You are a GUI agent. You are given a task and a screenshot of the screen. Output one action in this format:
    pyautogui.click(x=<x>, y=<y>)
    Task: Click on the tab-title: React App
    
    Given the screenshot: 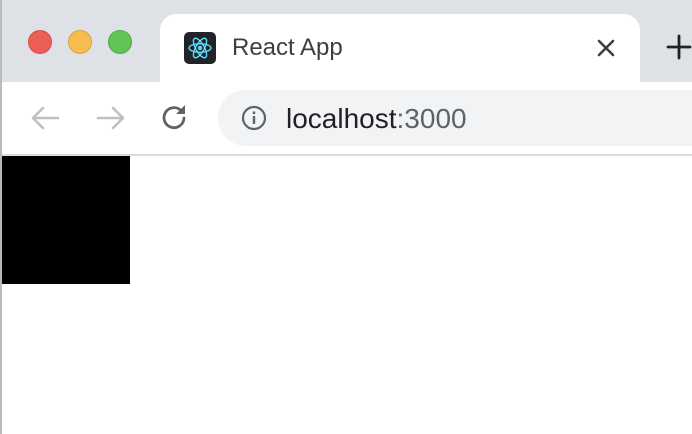 What is the action you would take?
    pyautogui.click(x=287, y=47)
    